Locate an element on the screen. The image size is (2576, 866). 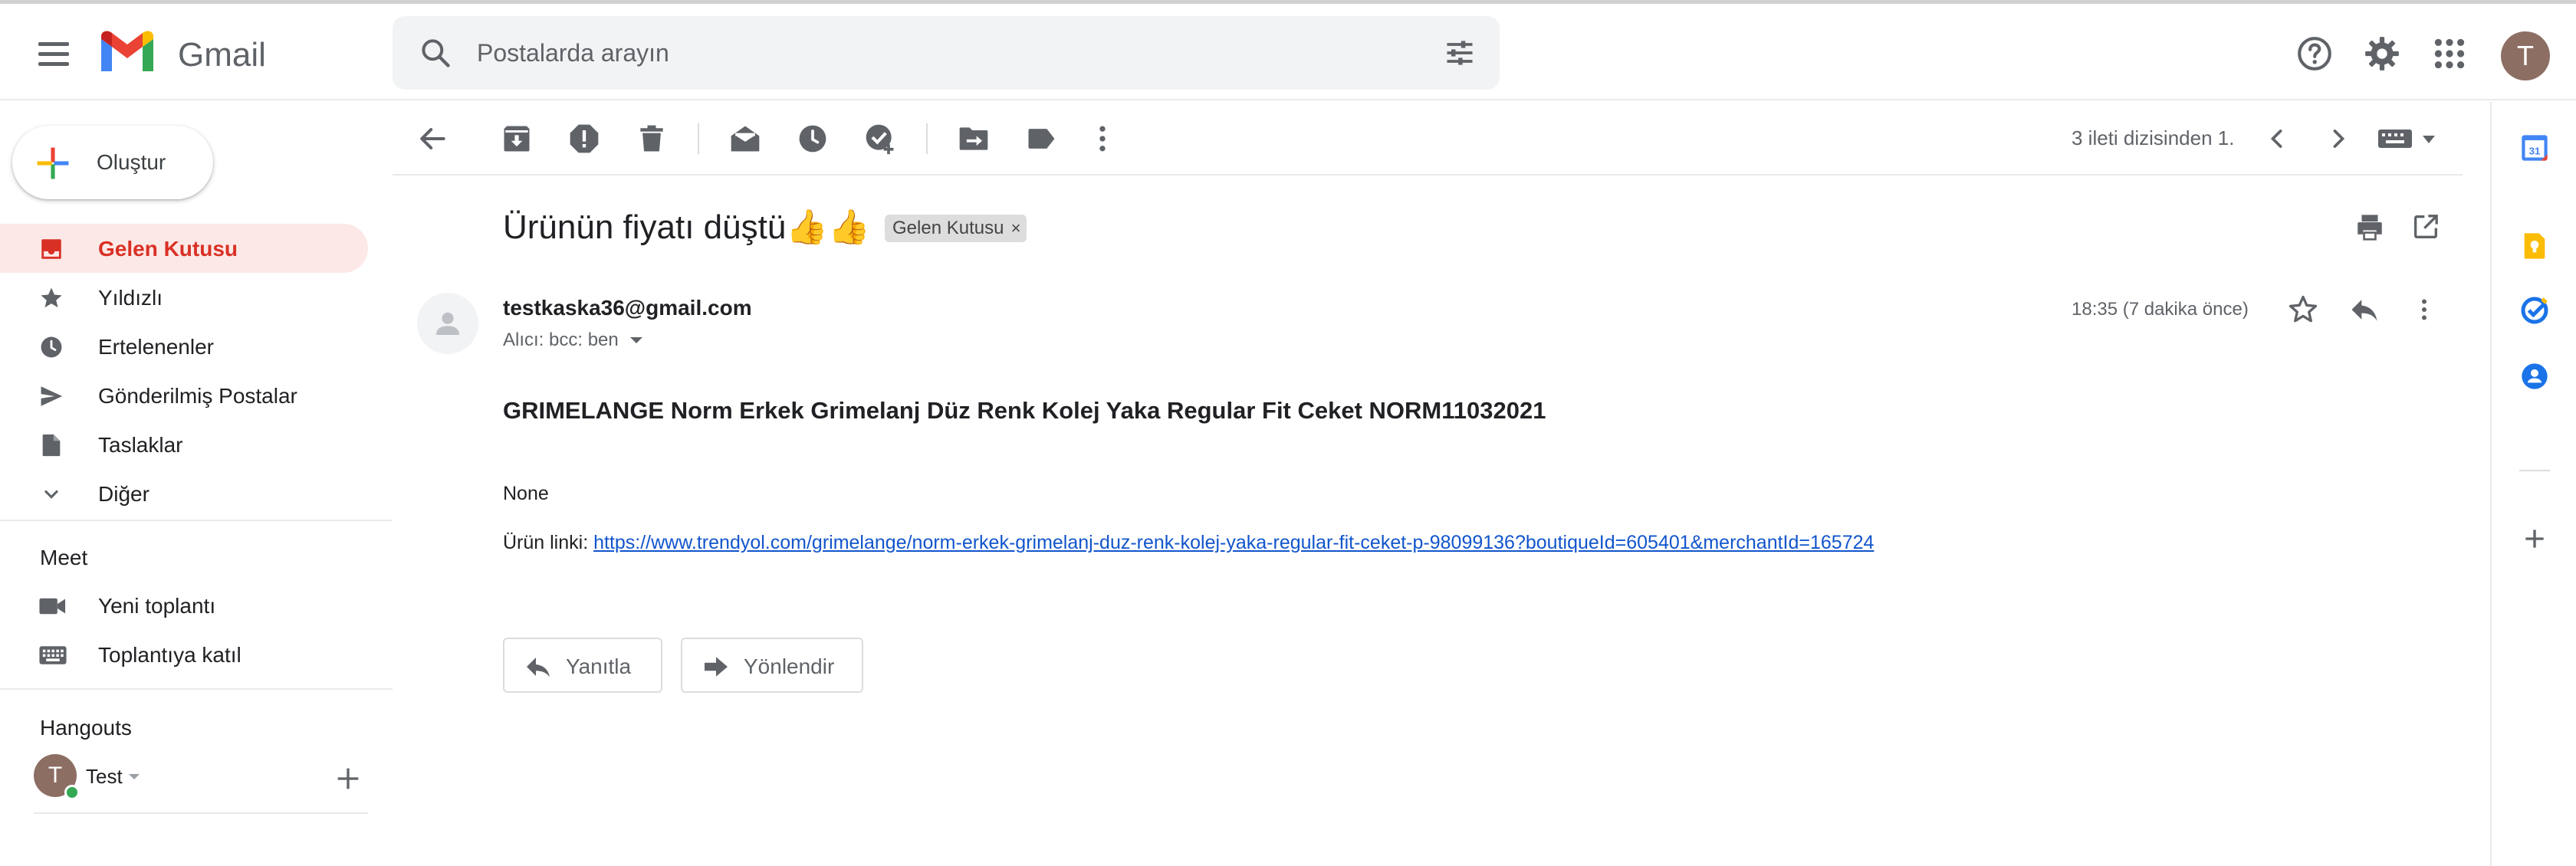
side-panel-divider is located at coordinates (2535, 470).